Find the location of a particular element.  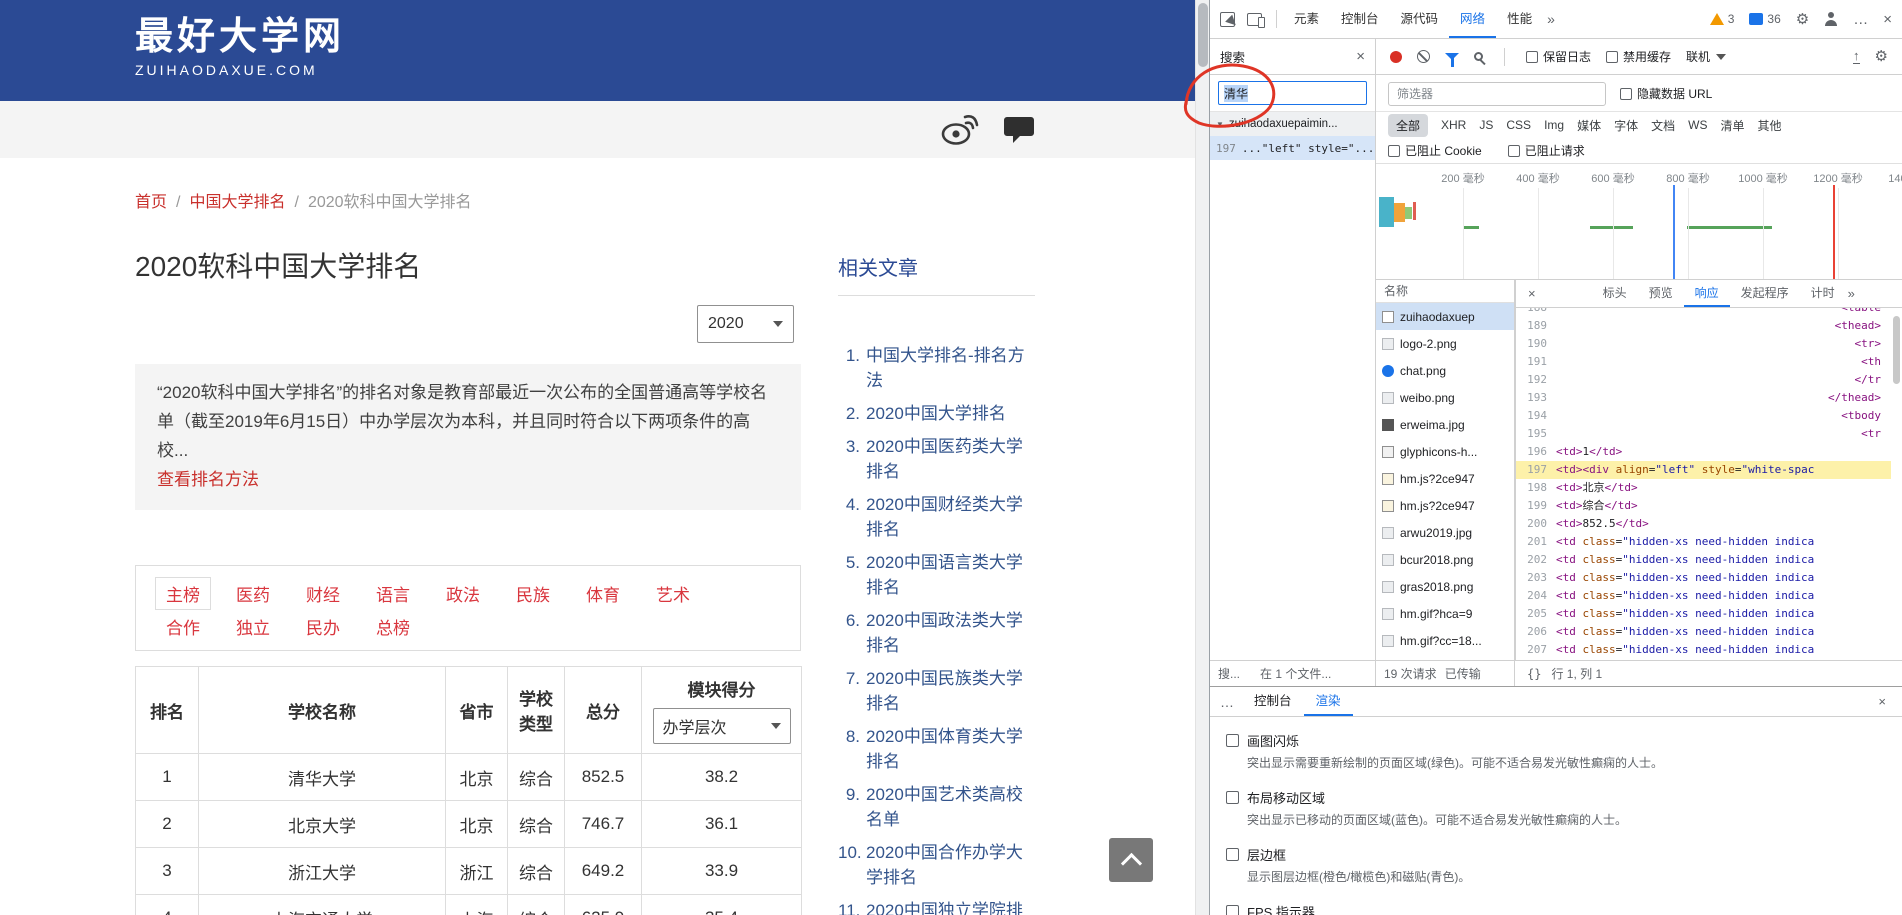

related-article-link: 4. 2020中国财经类大学排名 is located at coordinates (936, 517).